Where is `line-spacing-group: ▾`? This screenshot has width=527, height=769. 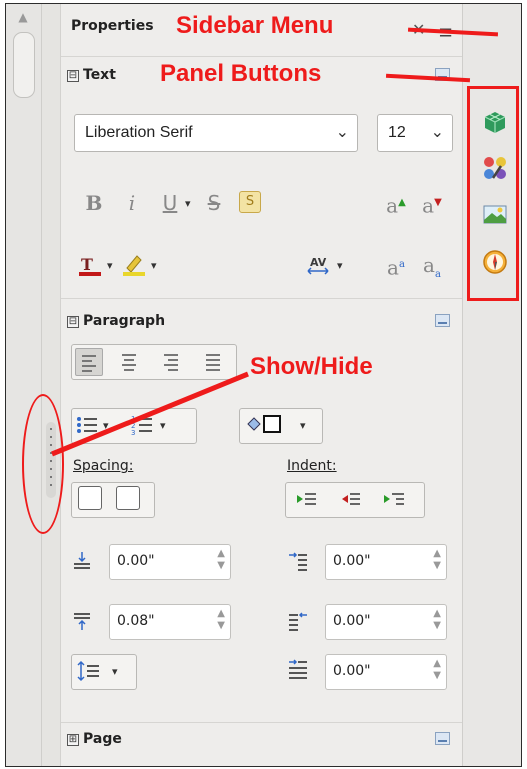
line-spacing-group: ▾ is located at coordinates (104, 672).